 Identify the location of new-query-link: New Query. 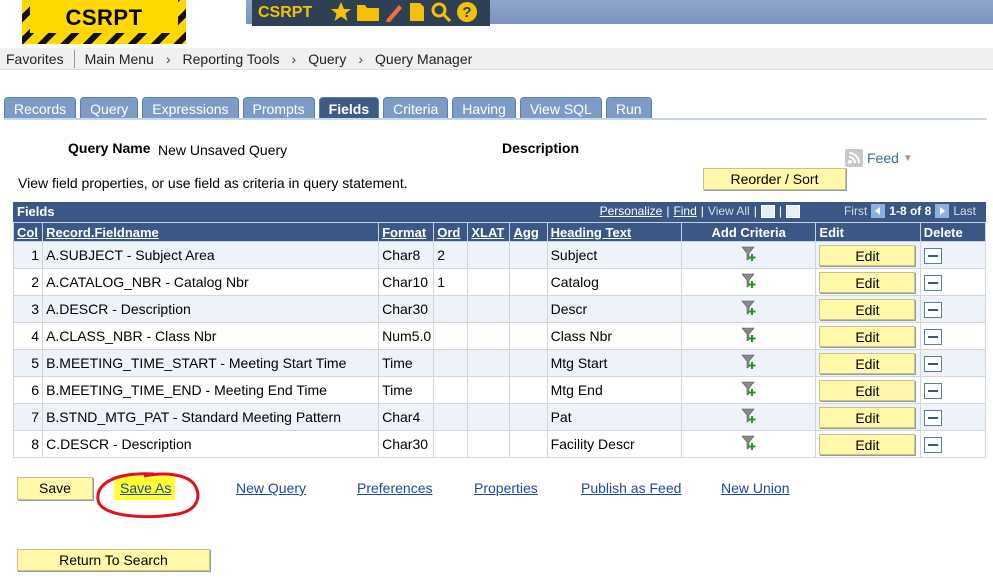
(271, 488).